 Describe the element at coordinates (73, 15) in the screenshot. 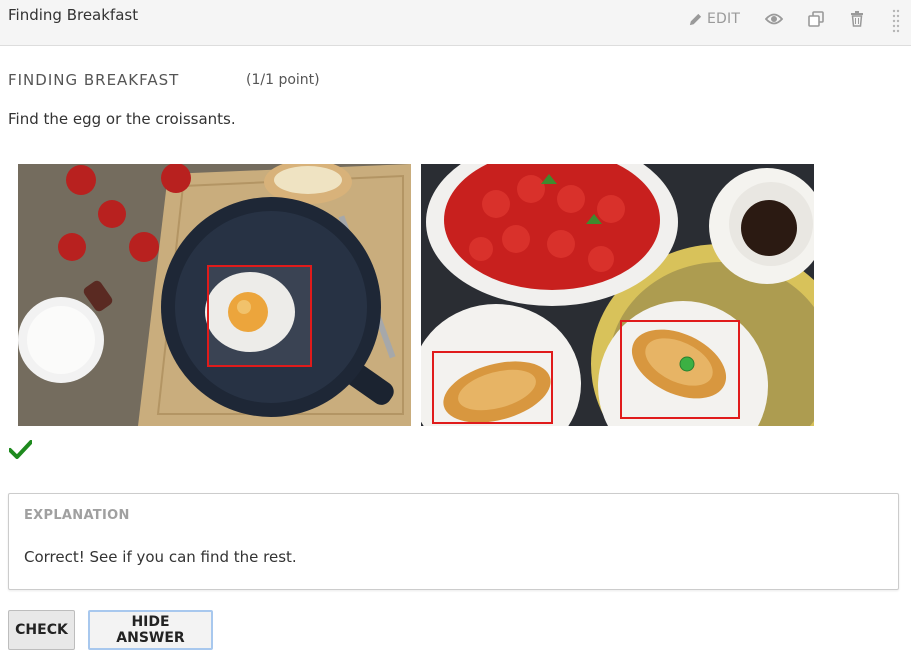

I see `component-title: Finding Breakfast` at that location.